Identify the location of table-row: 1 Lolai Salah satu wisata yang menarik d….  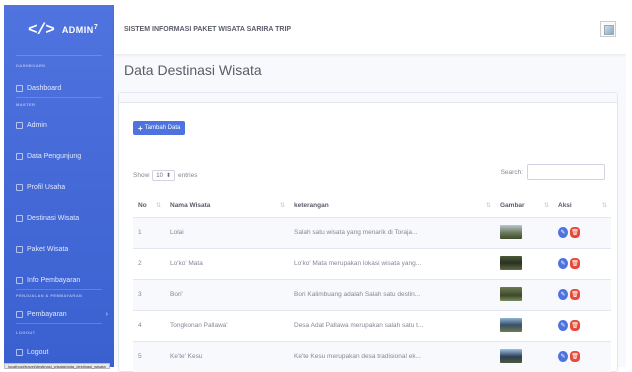
(372, 232).